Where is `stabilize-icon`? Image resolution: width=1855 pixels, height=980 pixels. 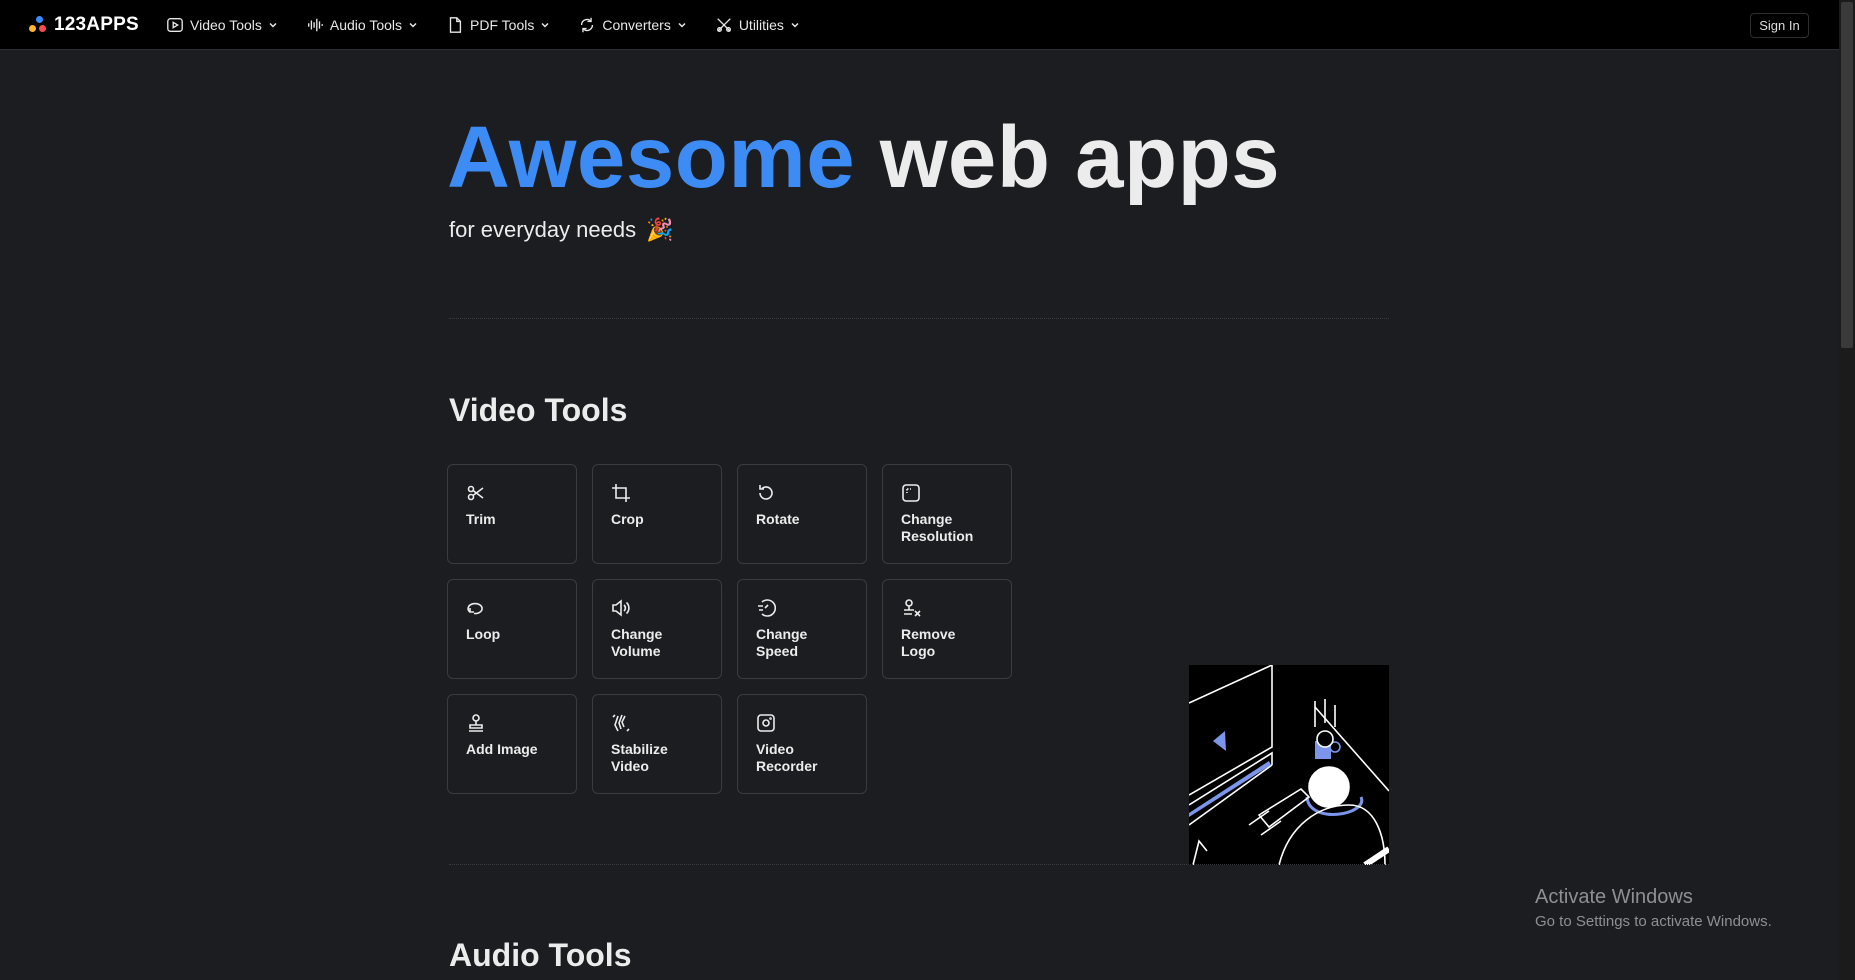
stabilize-icon is located at coordinates (621, 723).